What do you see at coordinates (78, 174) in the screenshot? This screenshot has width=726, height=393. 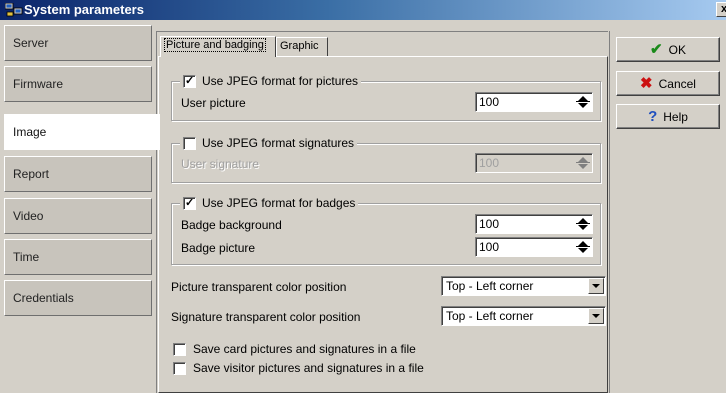 I see `sidebar-item-report: Report` at bounding box center [78, 174].